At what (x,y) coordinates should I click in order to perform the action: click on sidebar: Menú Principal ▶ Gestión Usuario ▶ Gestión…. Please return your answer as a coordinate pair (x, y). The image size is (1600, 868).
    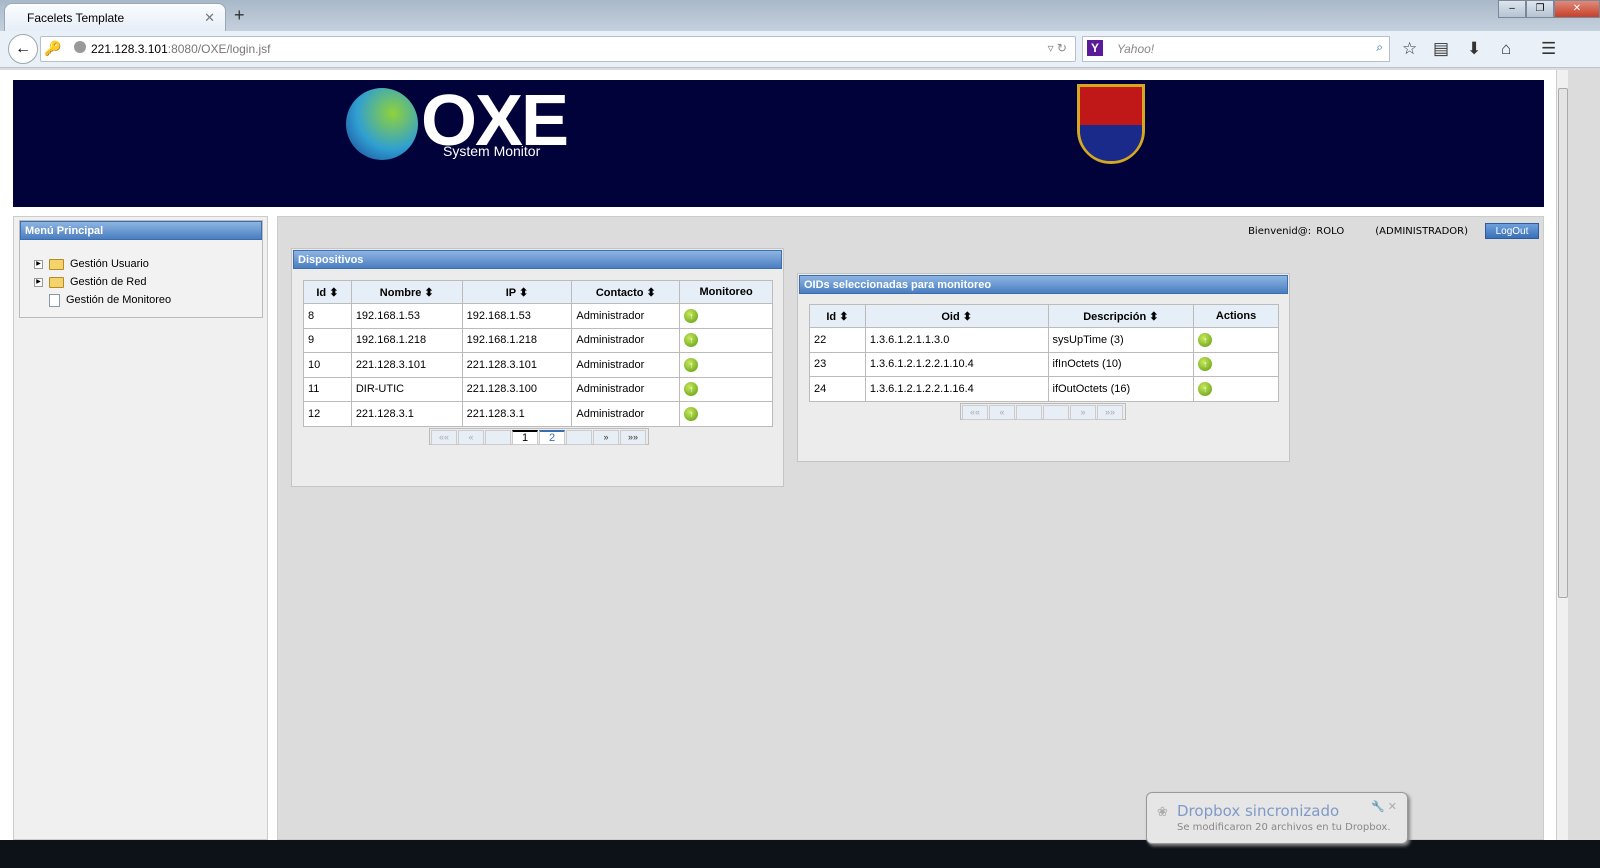
    Looking at the image, I should click on (140, 528).